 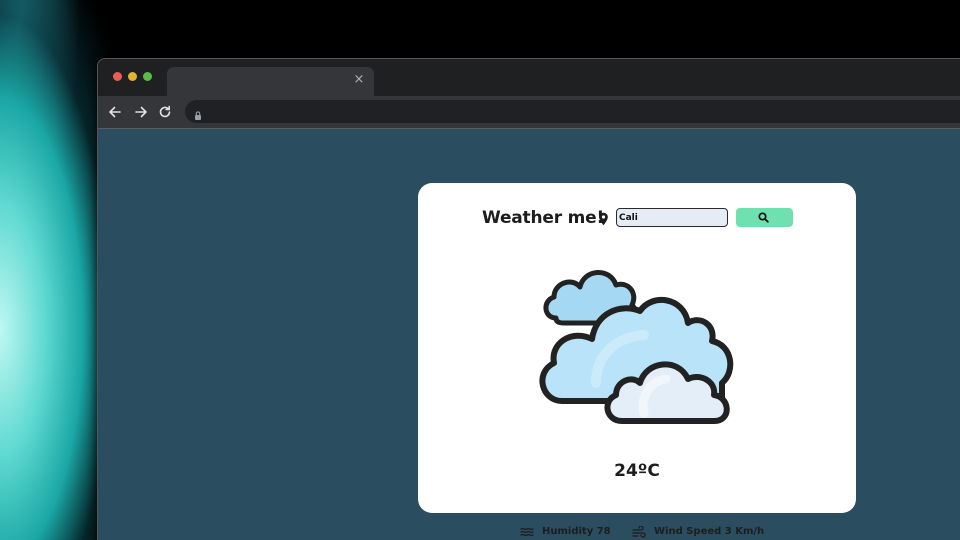 I want to click on app-title: Weather me!, so click(x=543, y=218).